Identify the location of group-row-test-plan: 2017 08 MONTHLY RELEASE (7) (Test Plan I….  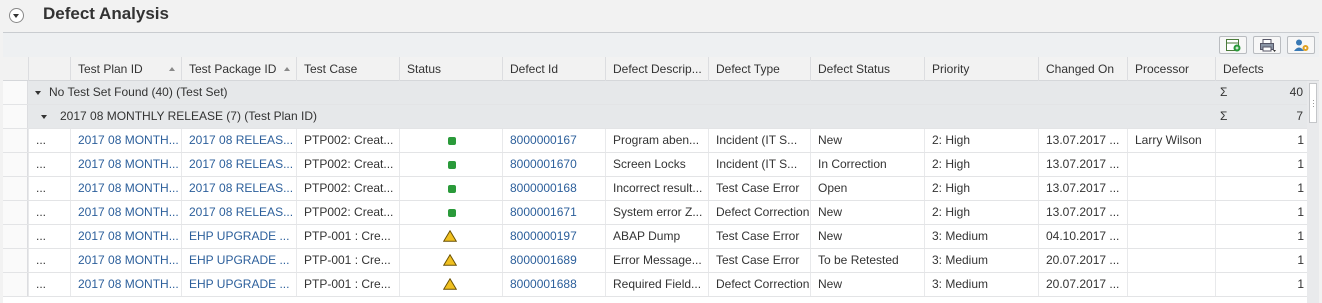
(655, 117).